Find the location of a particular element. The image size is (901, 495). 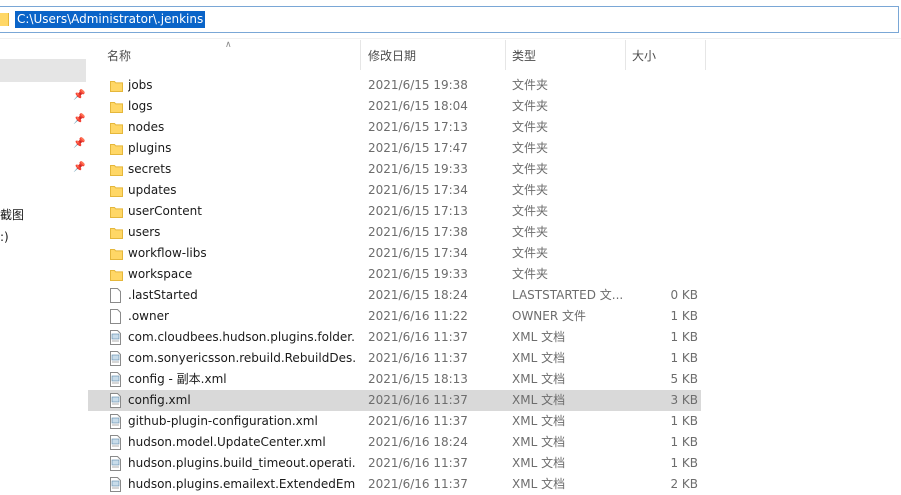

file-name: nodes is located at coordinates (146, 127).